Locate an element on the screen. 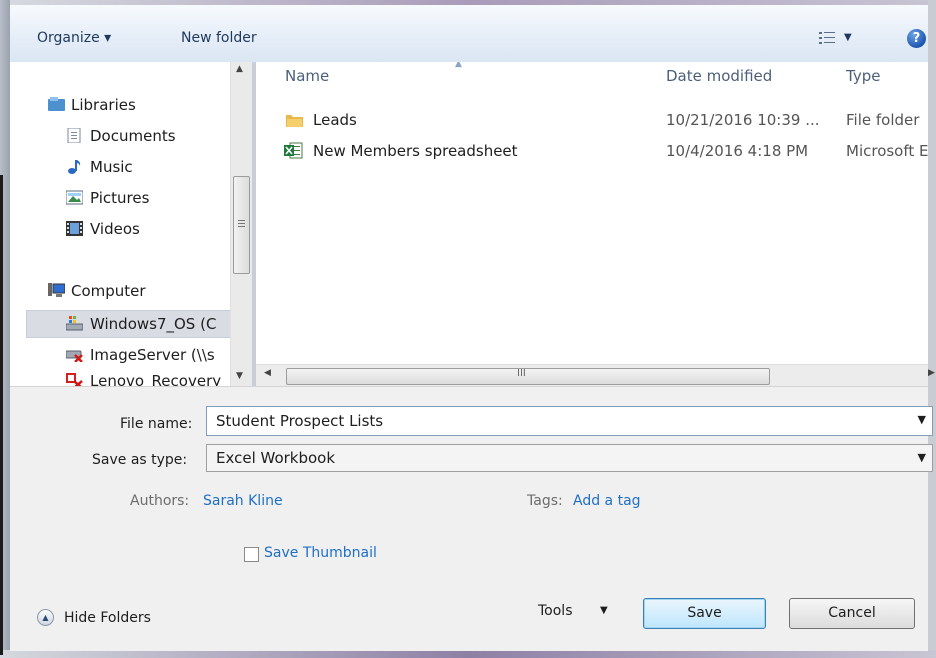 The image size is (936, 658). nav-scrollbar-thumb is located at coordinates (241, 225).